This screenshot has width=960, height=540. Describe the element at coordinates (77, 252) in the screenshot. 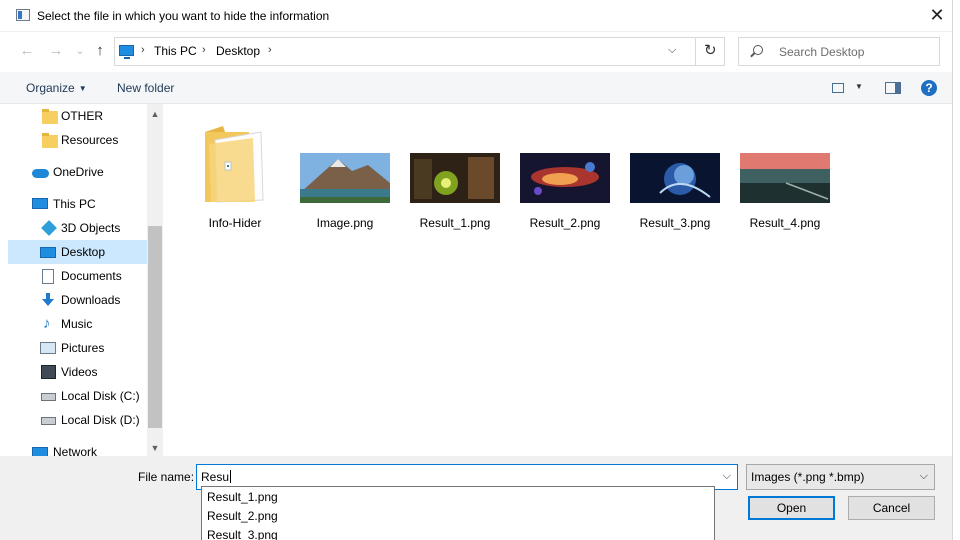

I see `sidebar-item-desktop: Desktop` at that location.